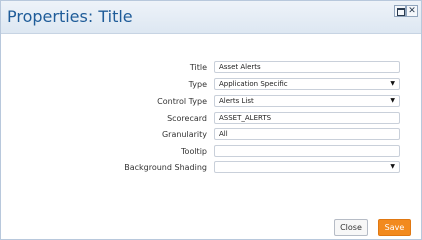 Image resolution: width=422 pixels, height=240 pixels. Describe the element at coordinates (307, 101) in the screenshot. I see `control-type-select: Alerts List ▼` at that location.